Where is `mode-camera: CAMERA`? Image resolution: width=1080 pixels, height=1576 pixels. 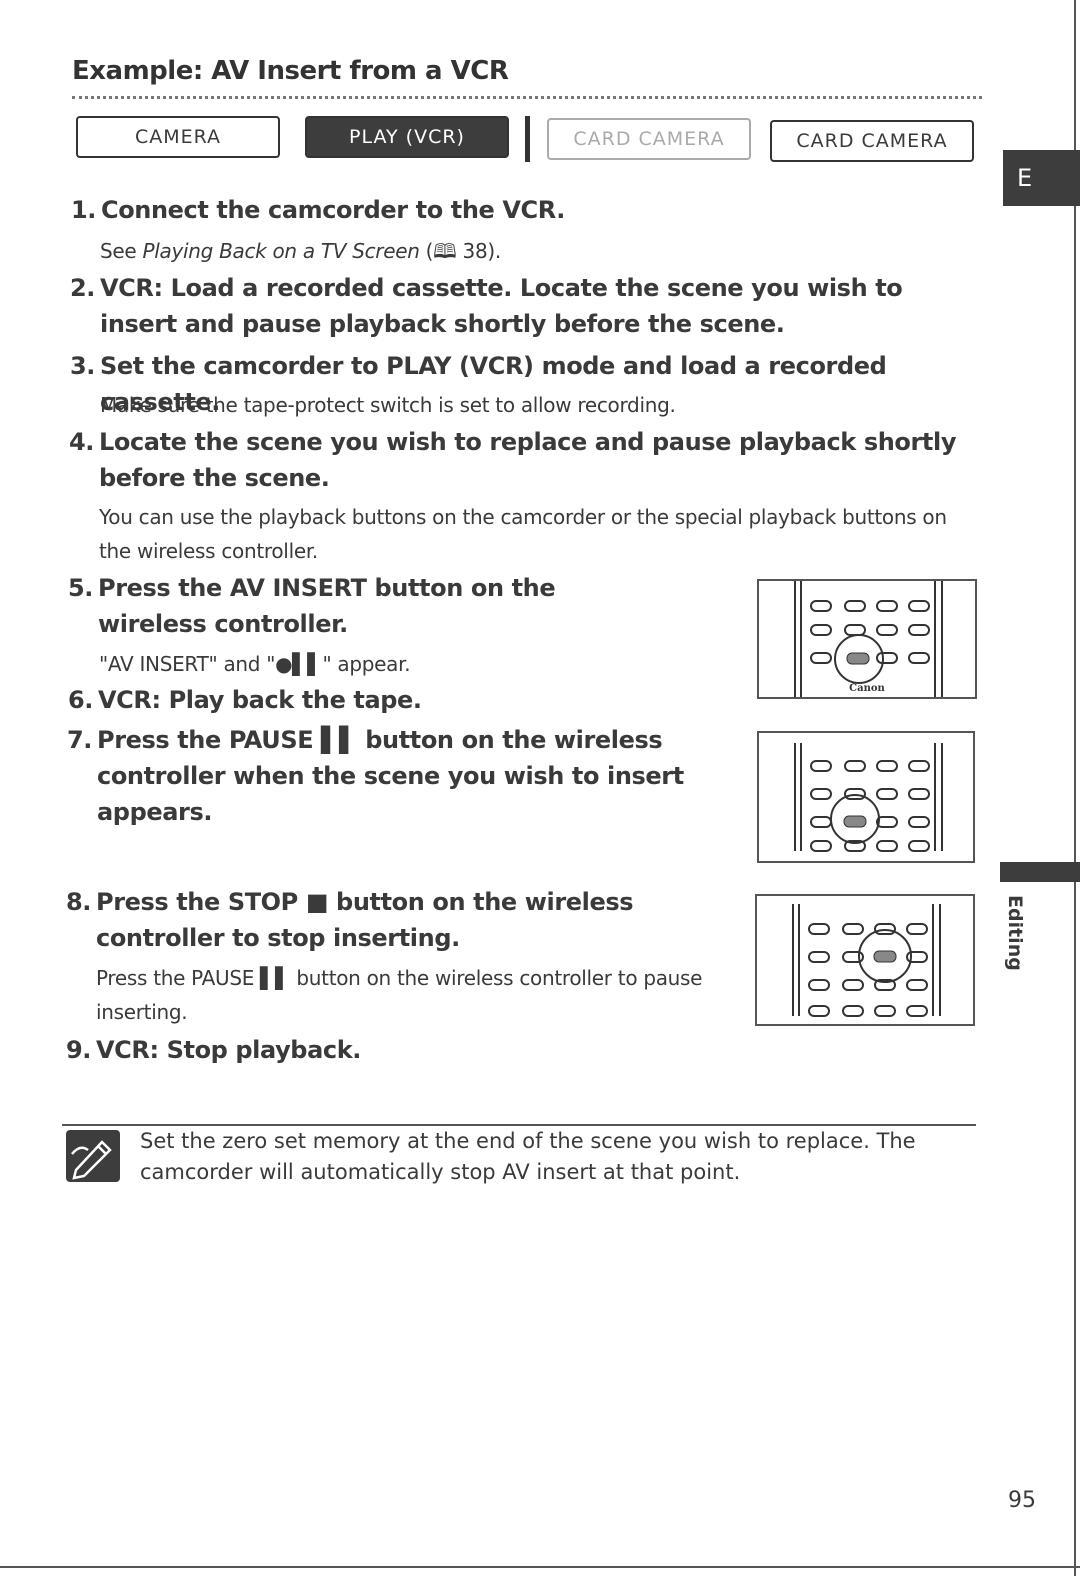 mode-camera: CAMERA is located at coordinates (178, 137).